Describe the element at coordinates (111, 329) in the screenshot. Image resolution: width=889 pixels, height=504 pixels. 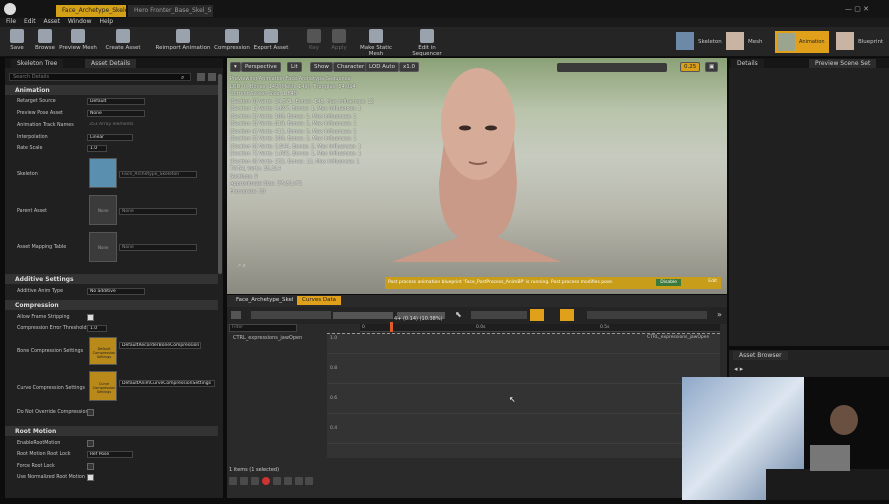
I see `row-error-threshold: Compression Error Threshold 1.0` at that location.